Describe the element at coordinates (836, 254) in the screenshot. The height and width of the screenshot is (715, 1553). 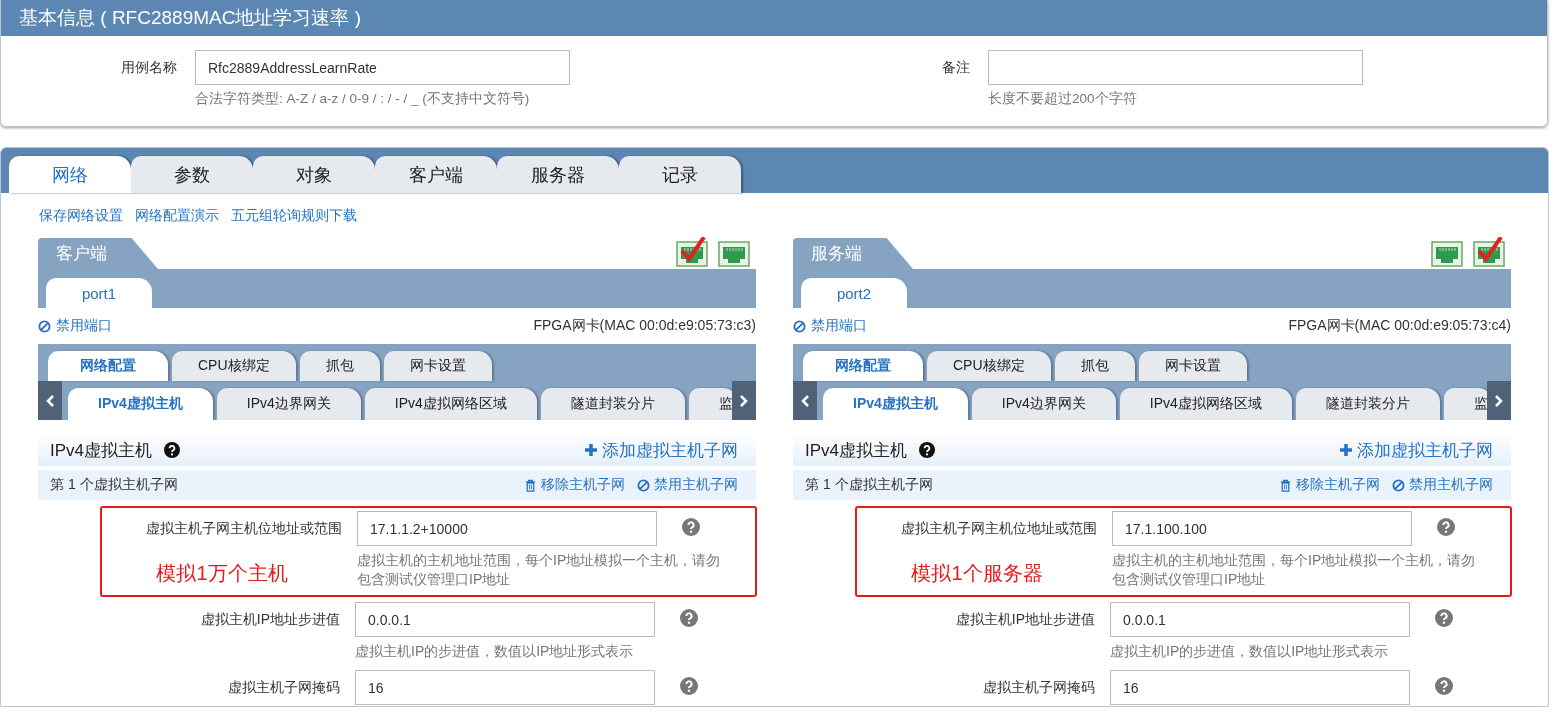
I see `panel-title: 服务端` at that location.